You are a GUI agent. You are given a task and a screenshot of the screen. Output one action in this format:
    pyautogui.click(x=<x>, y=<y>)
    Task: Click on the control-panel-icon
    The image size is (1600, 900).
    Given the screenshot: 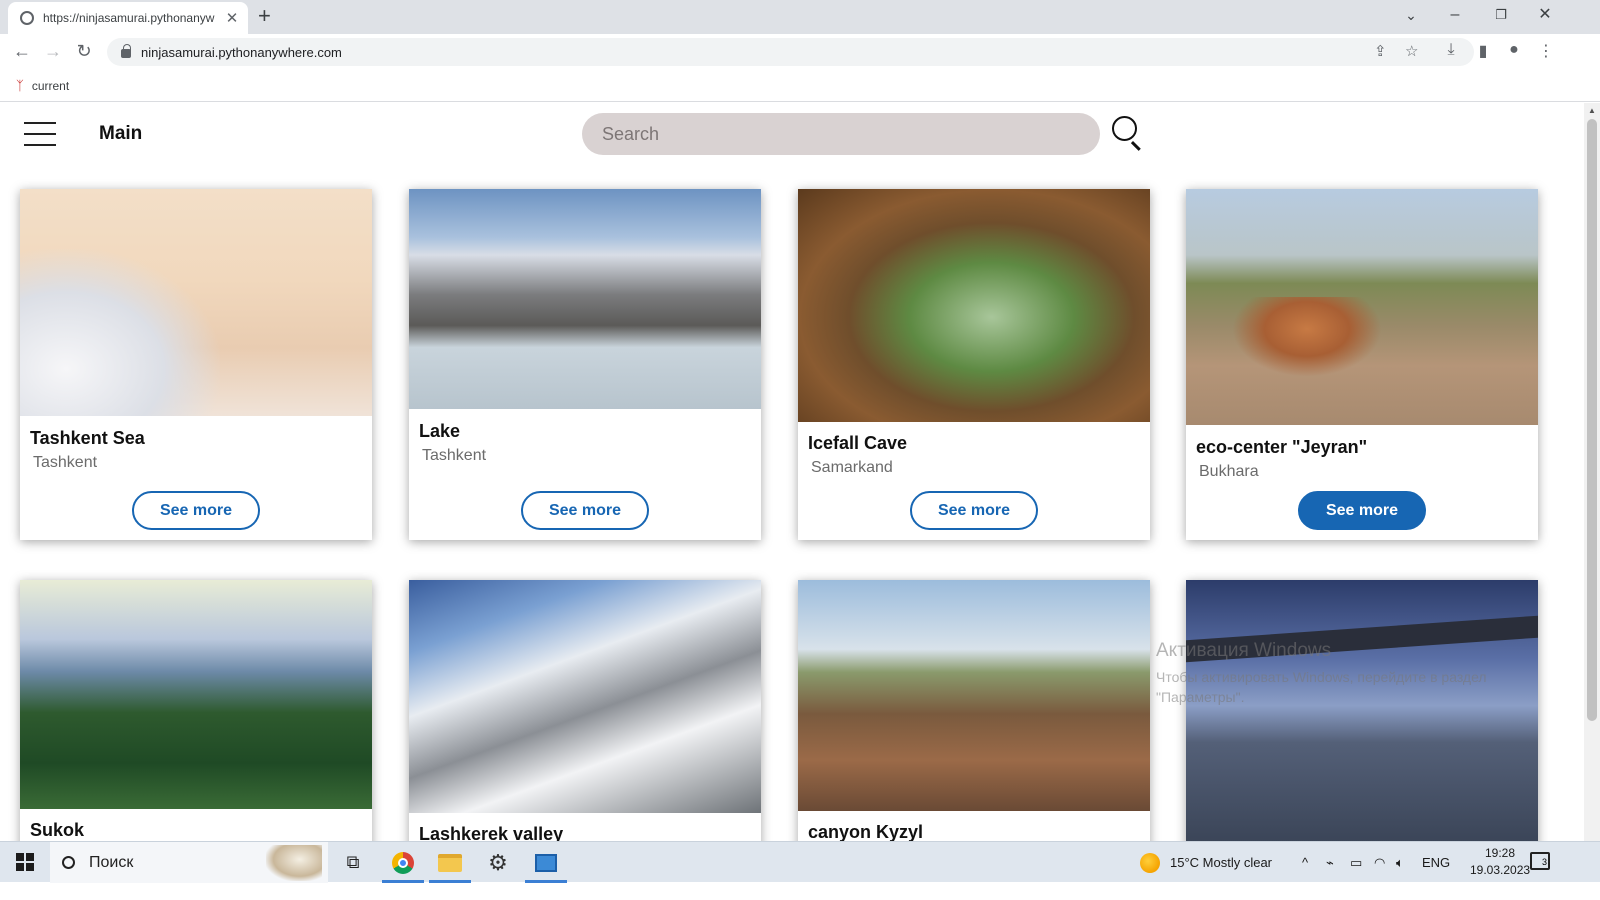 What is the action you would take?
    pyautogui.click(x=546, y=862)
    